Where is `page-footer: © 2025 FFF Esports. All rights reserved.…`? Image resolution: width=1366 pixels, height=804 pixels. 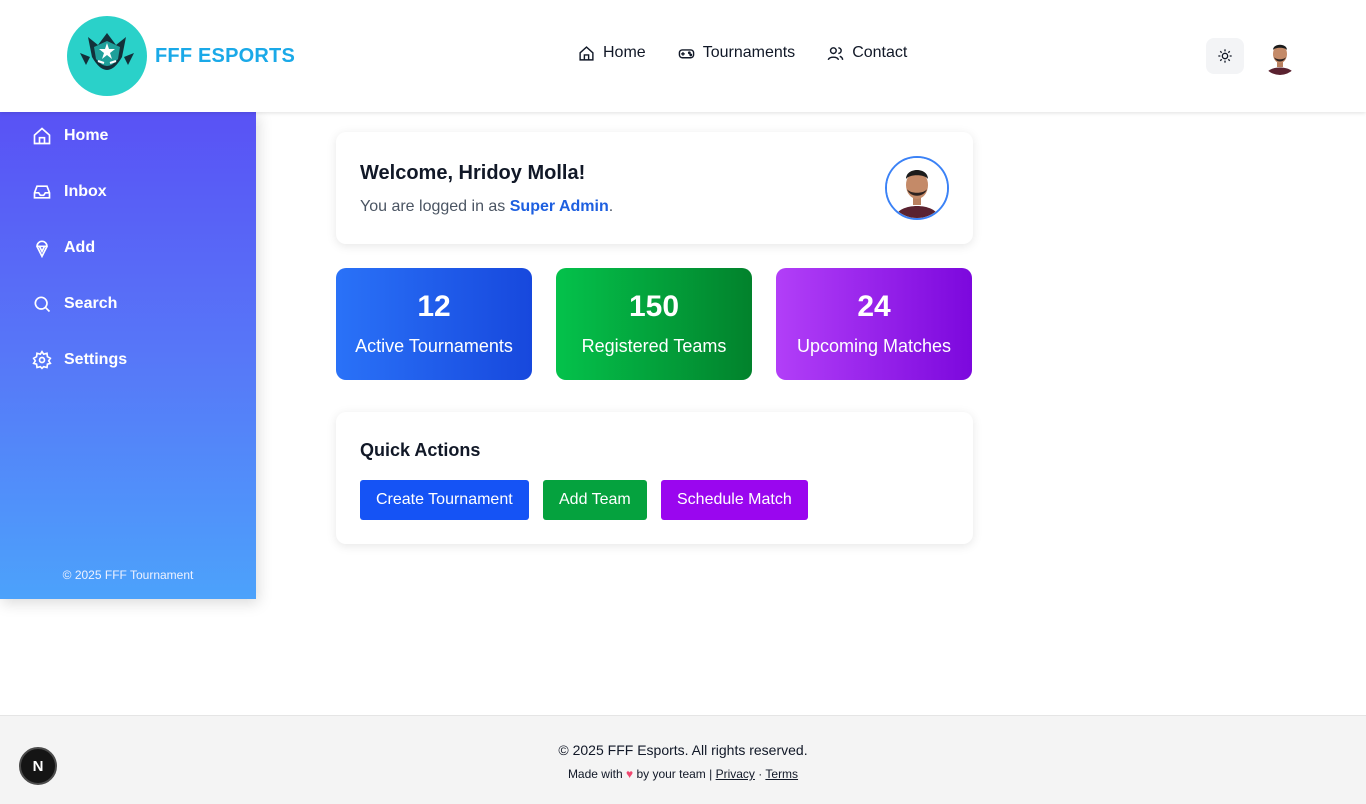
page-footer: © 2025 FFF Esports. All rights reserved.… is located at coordinates (683, 759).